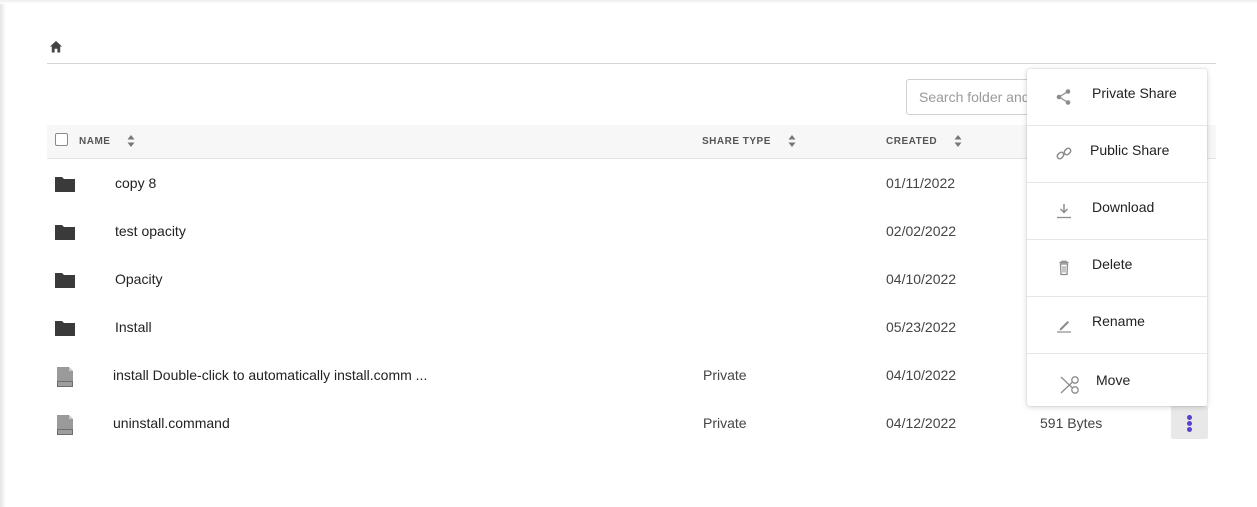 This screenshot has height=507, width=1257. Describe the element at coordinates (150, 231) in the screenshot. I see `row-name: test opacity` at that location.